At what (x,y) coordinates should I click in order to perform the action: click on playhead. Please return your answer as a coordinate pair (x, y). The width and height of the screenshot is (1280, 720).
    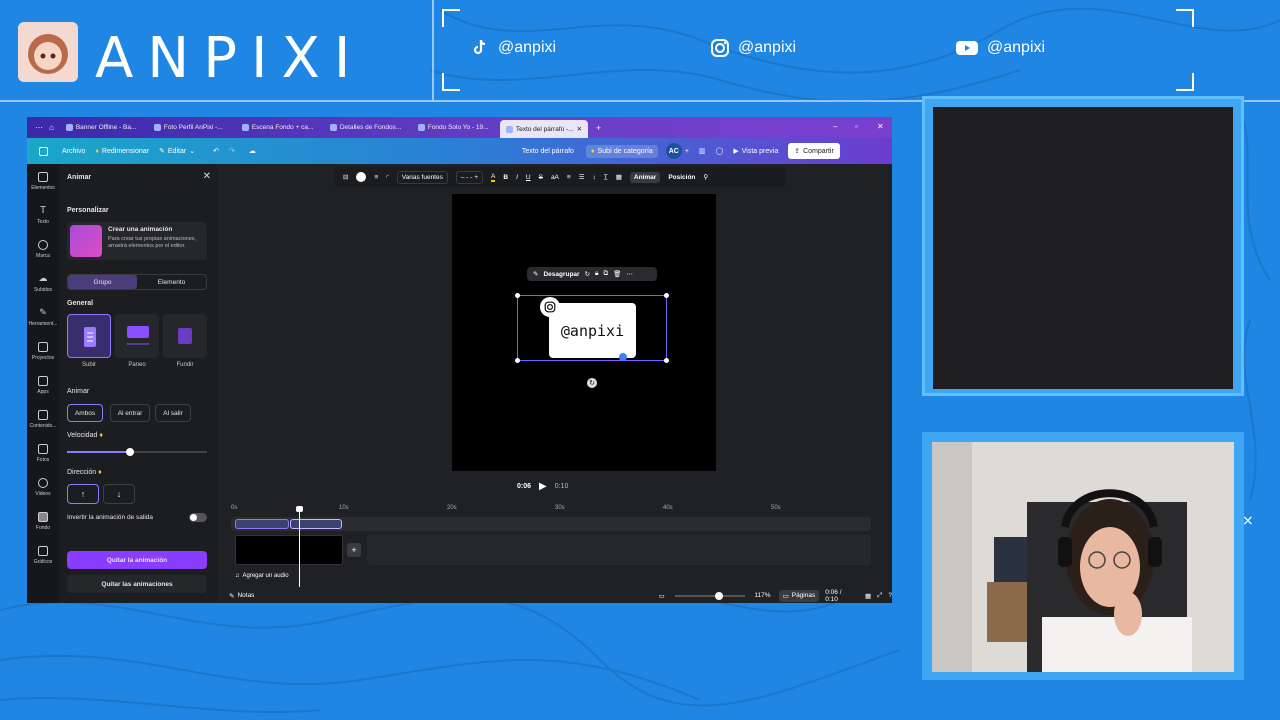
    Looking at the image, I should click on (299, 548).